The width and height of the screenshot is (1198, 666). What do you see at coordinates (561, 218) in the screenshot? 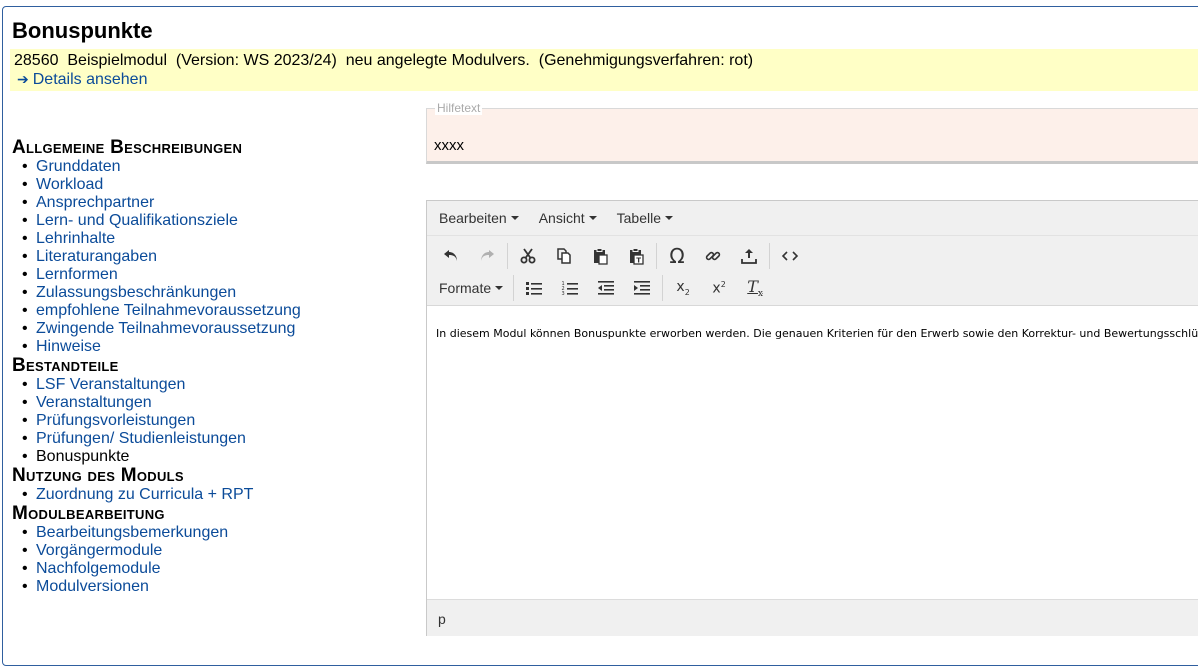
I see `menu-ansicht-label: Ansicht` at bounding box center [561, 218].